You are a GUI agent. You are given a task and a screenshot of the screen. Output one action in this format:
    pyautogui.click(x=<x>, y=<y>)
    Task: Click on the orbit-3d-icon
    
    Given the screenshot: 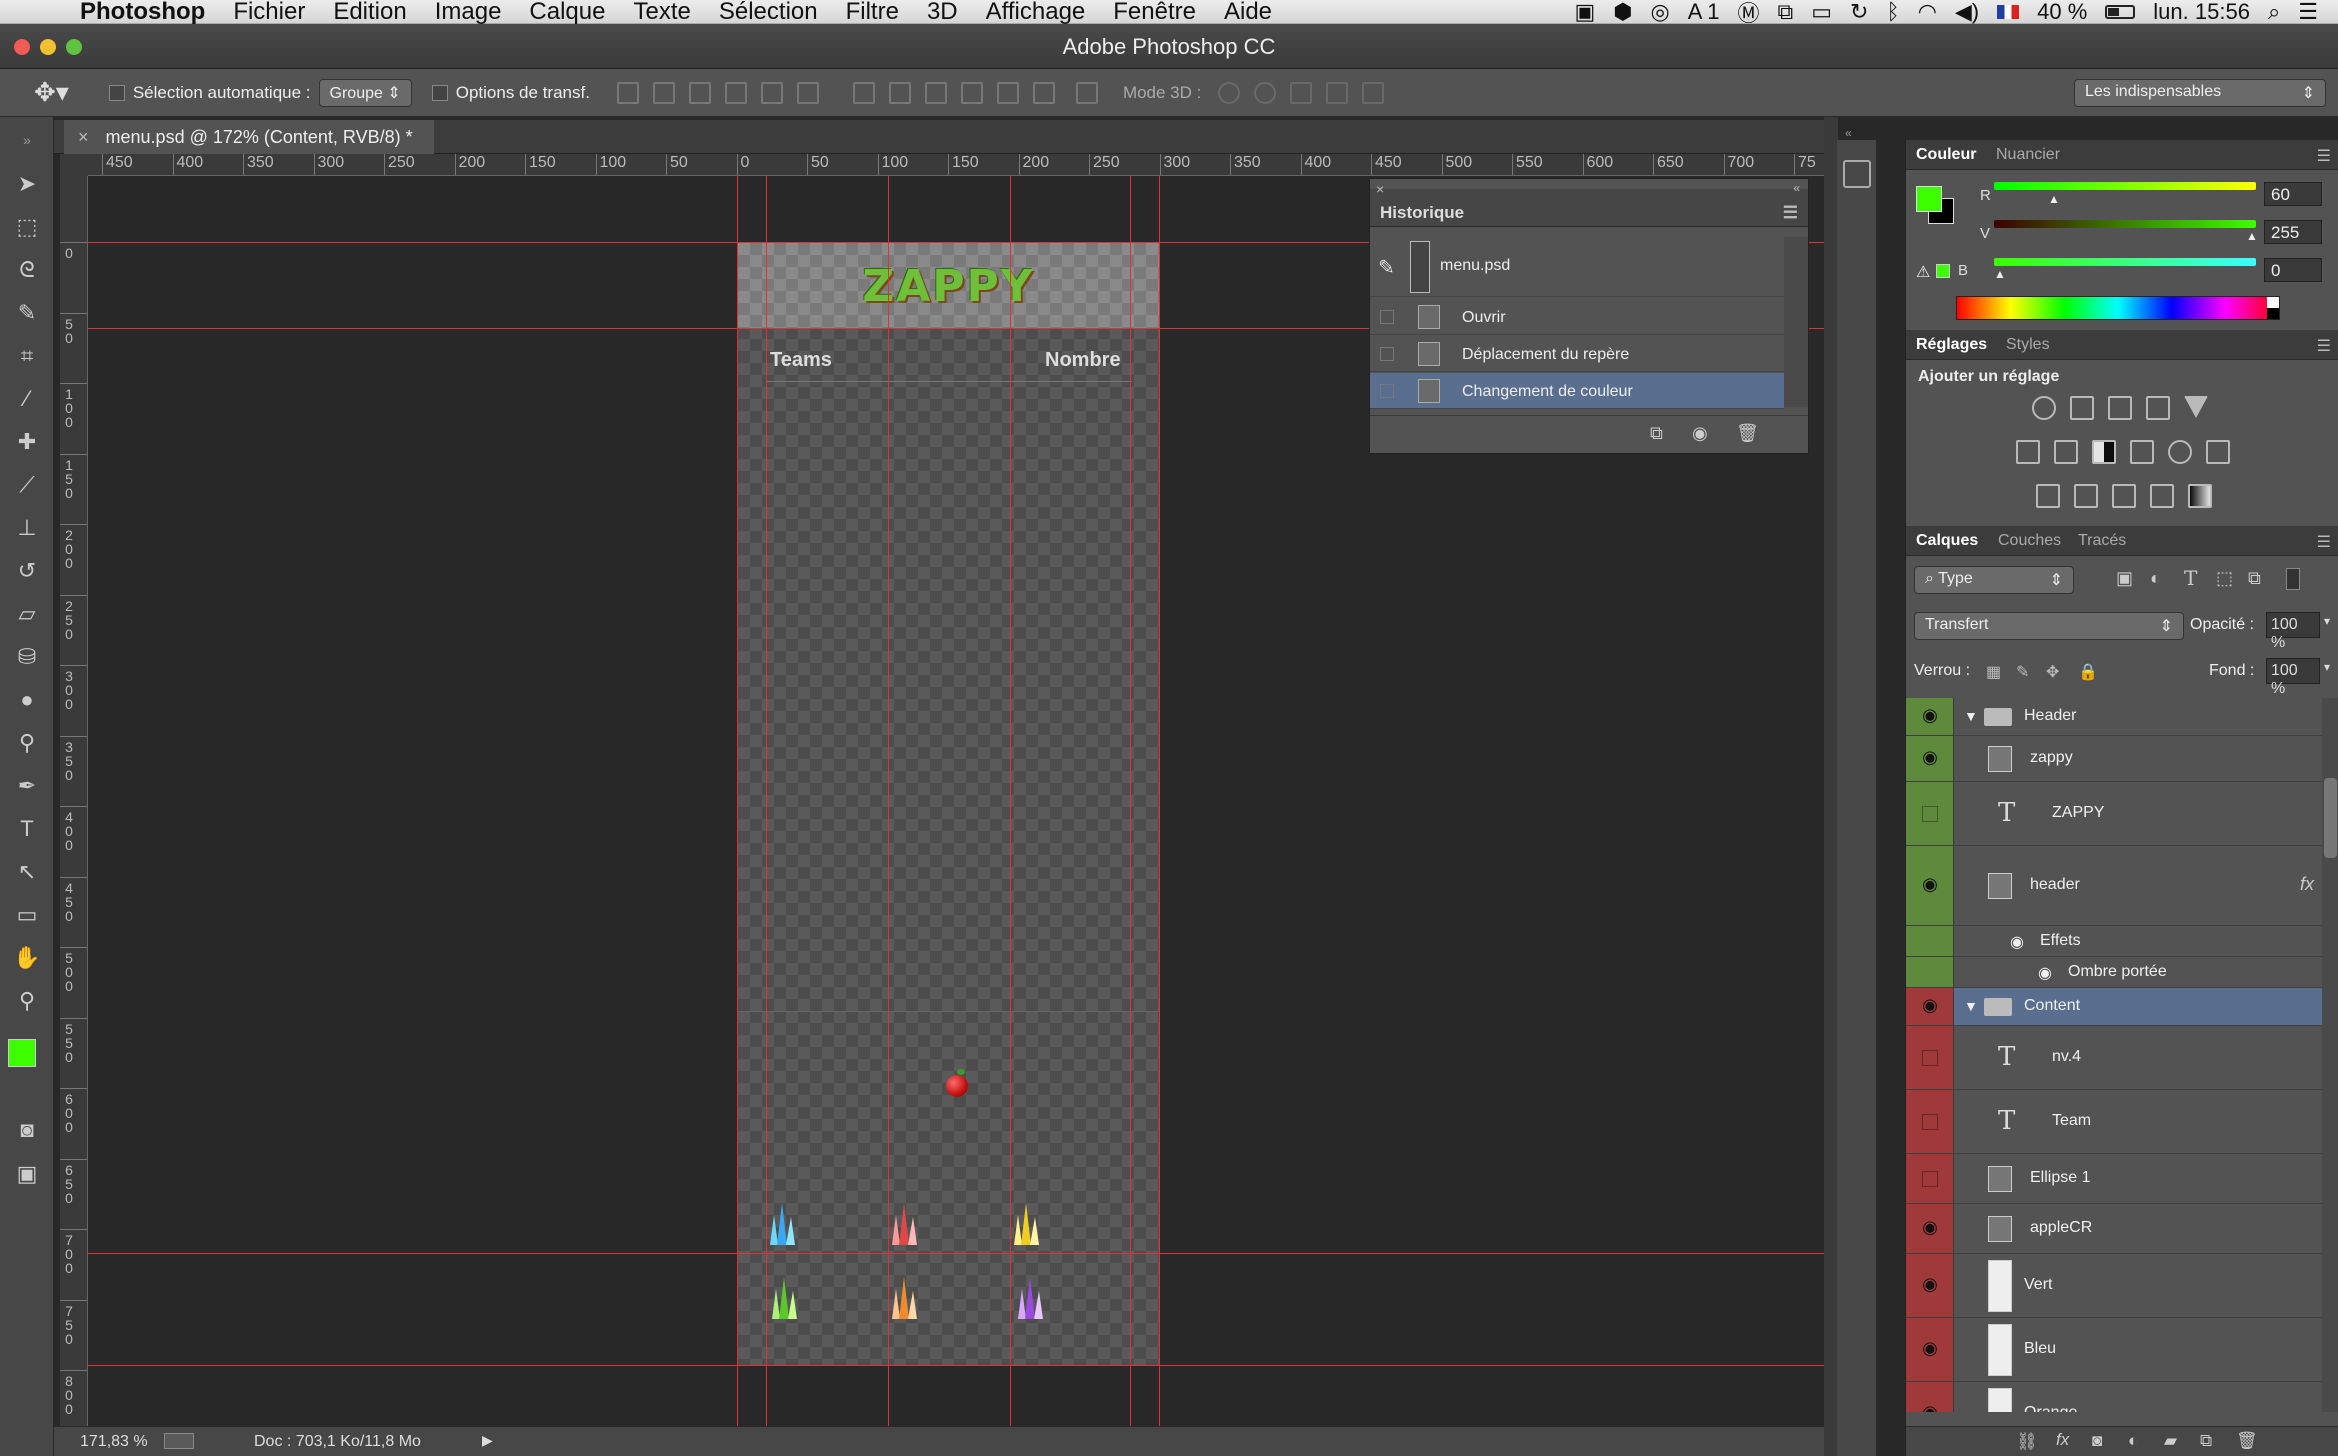 What is the action you would take?
    pyautogui.click(x=1229, y=92)
    